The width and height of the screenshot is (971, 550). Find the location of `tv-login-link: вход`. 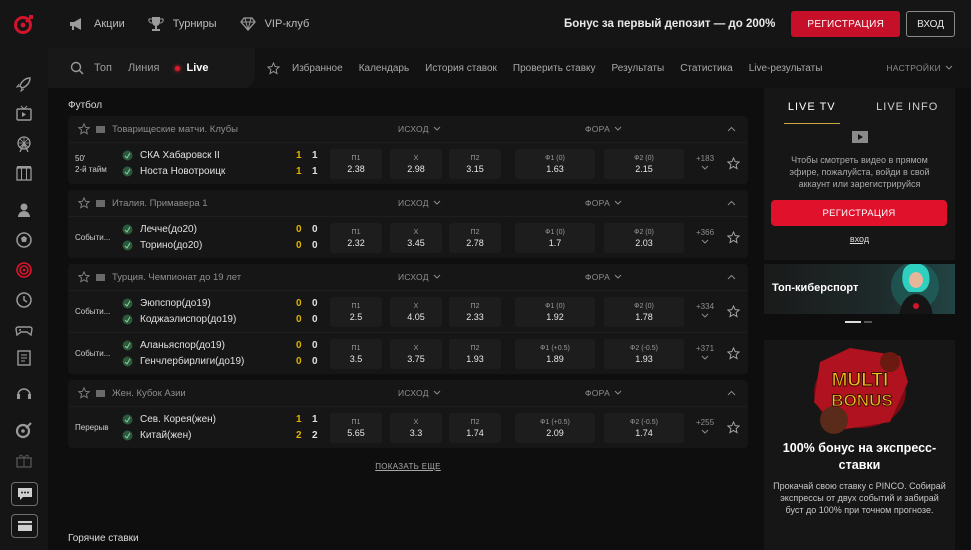

tv-login-link: вход is located at coordinates (859, 239).